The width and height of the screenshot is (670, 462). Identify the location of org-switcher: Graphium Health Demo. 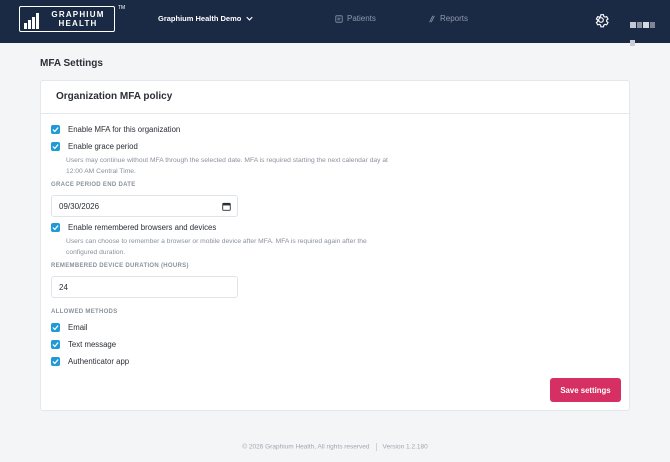
(206, 18).